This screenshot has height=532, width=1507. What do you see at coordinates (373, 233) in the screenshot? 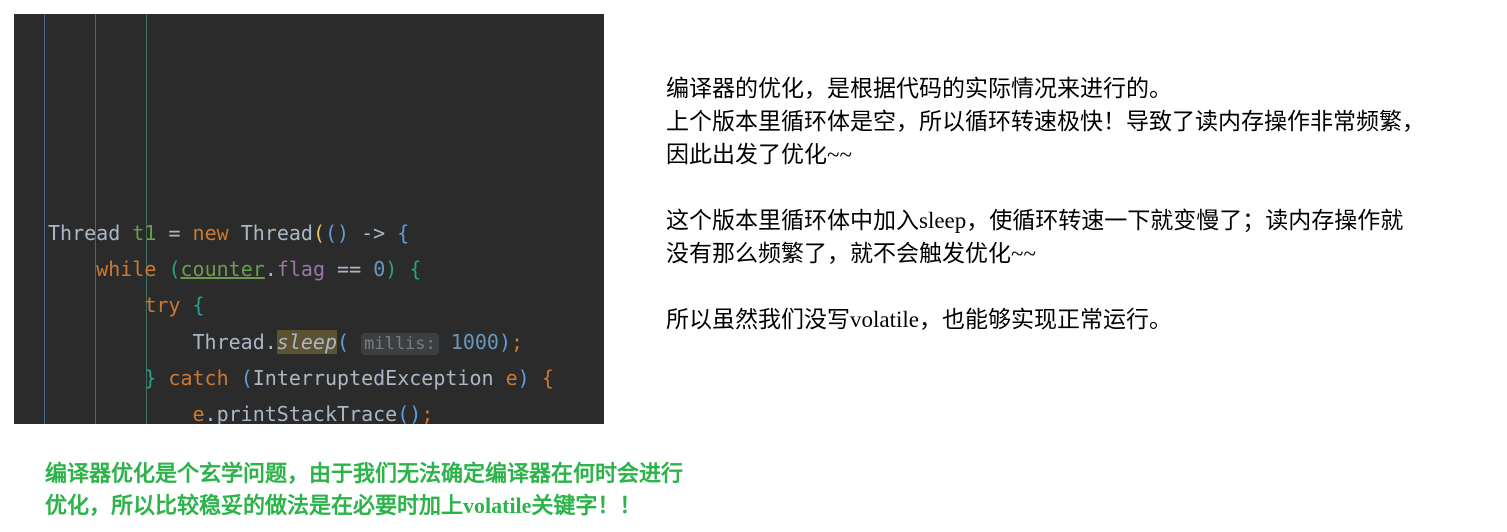
I see `code-token: ->` at bounding box center [373, 233].